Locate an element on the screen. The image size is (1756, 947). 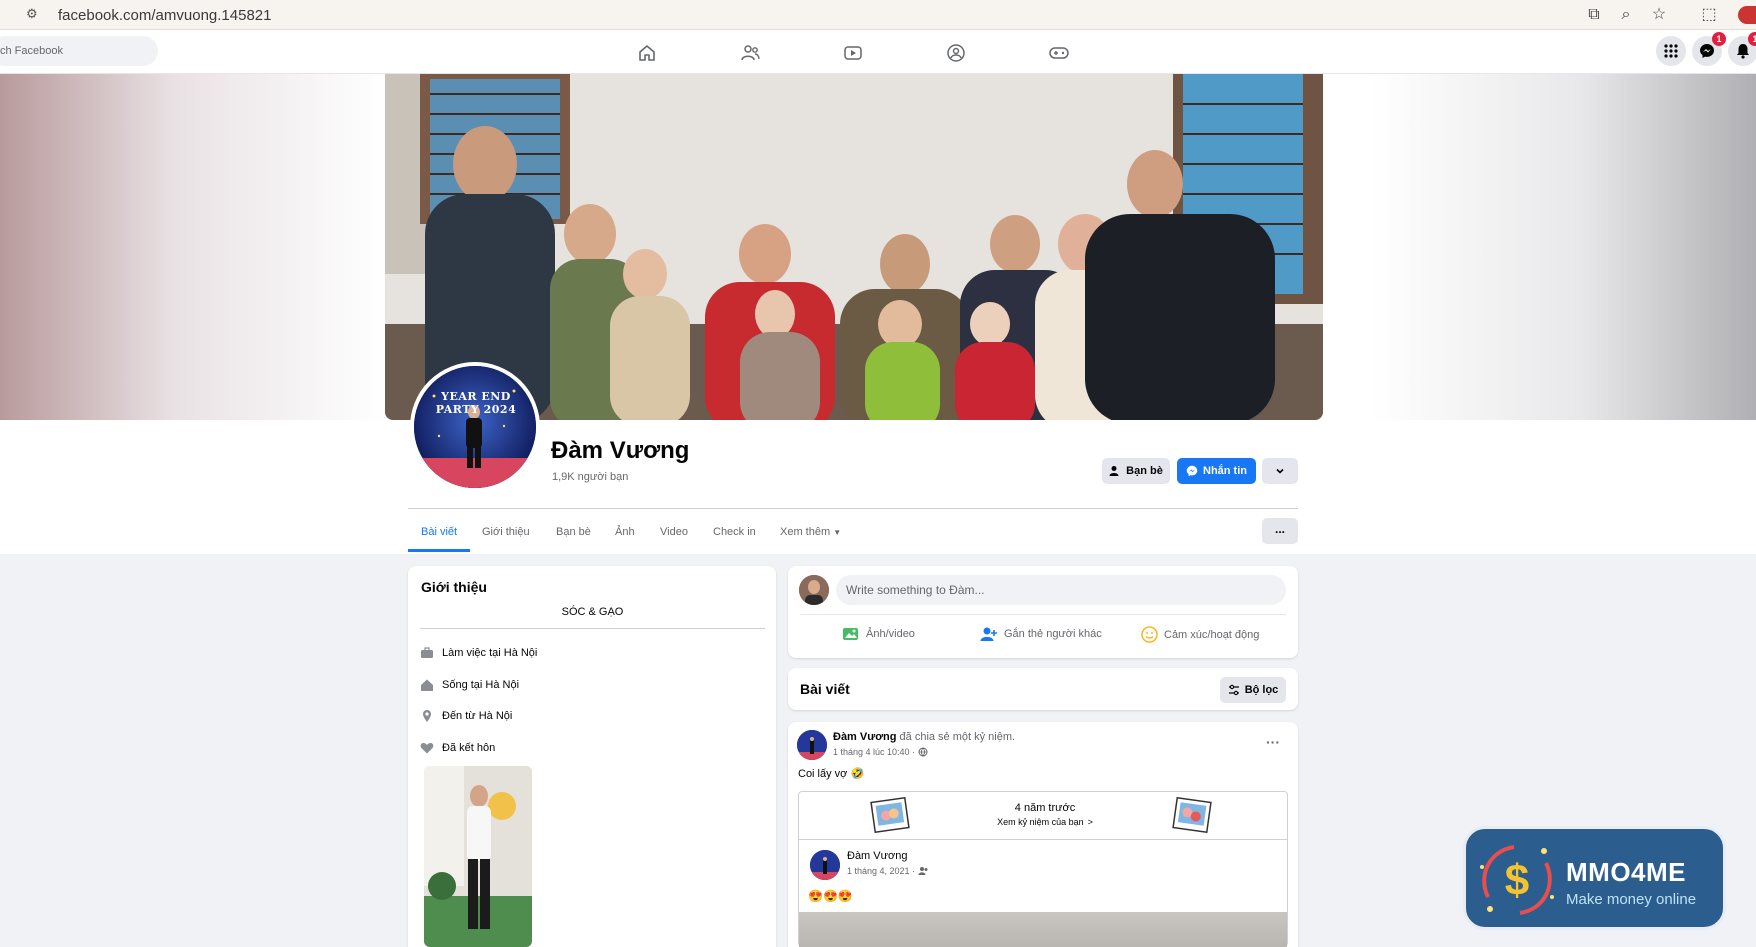
featured-photo is located at coordinates (478, 856).